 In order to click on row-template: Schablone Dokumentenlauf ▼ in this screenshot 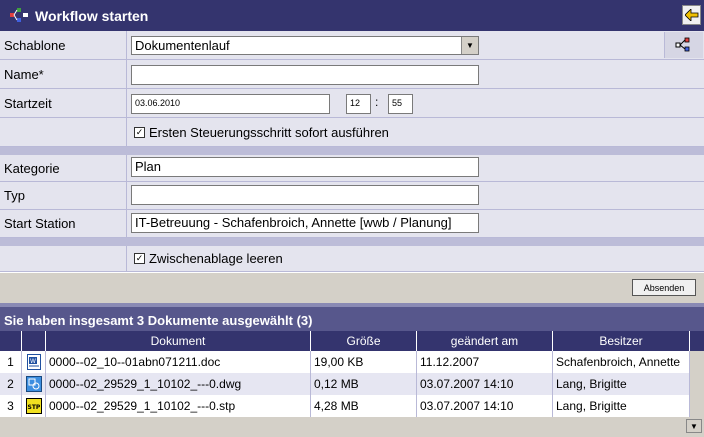, I will do `click(352, 45)`.